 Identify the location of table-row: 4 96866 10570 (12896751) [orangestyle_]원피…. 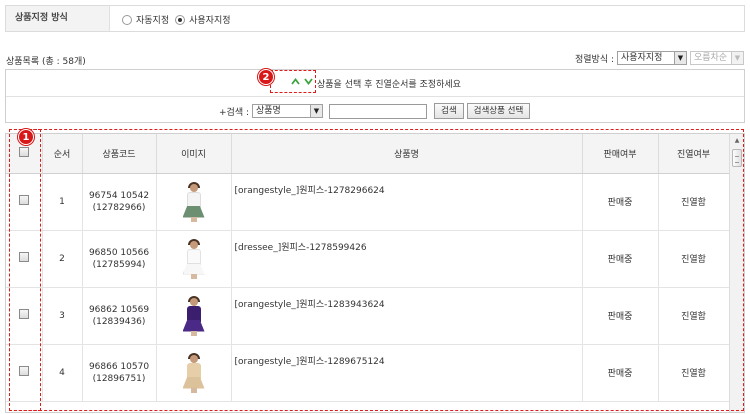
(368, 373).